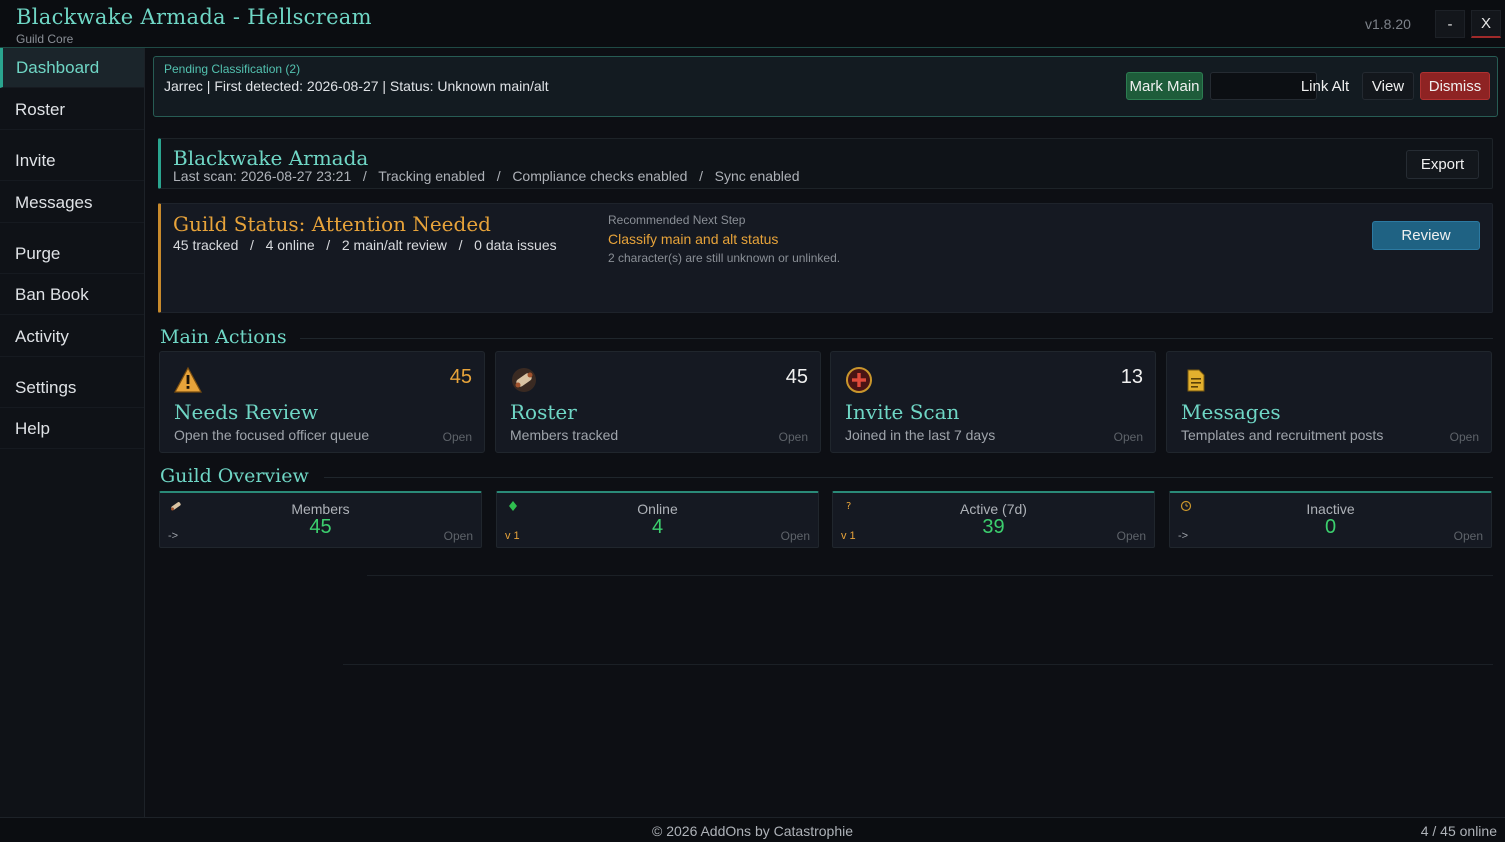 This screenshot has width=1505, height=842. What do you see at coordinates (524, 380) in the screenshot?
I see `scroll-icon` at bounding box center [524, 380].